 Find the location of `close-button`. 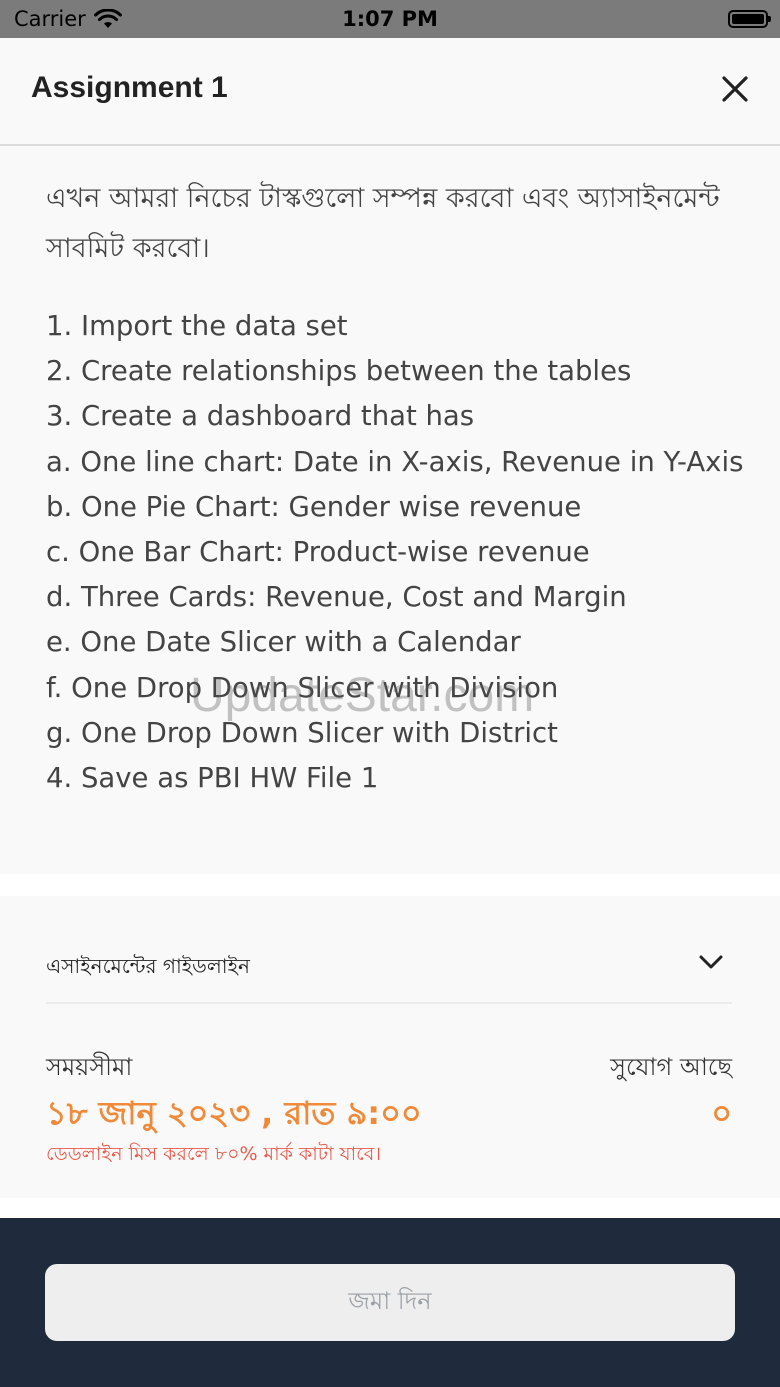

close-button is located at coordinates (735, 89).